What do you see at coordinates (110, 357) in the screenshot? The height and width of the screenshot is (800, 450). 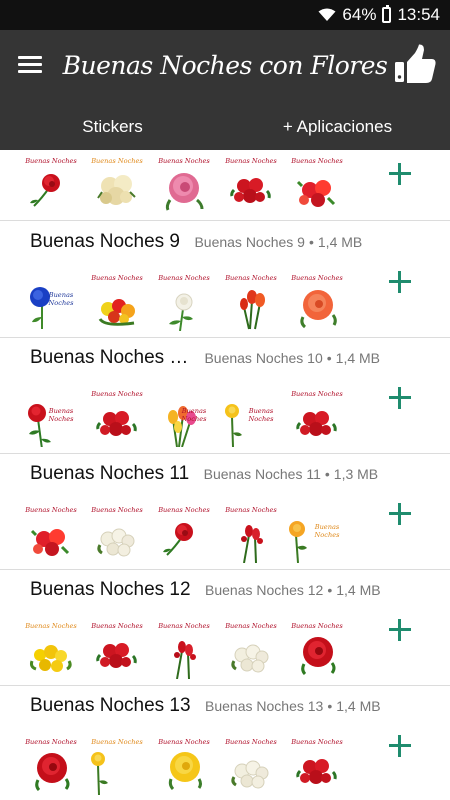 I see `pack-name: Buenas Noches 10` at bounding box center [110, 357].